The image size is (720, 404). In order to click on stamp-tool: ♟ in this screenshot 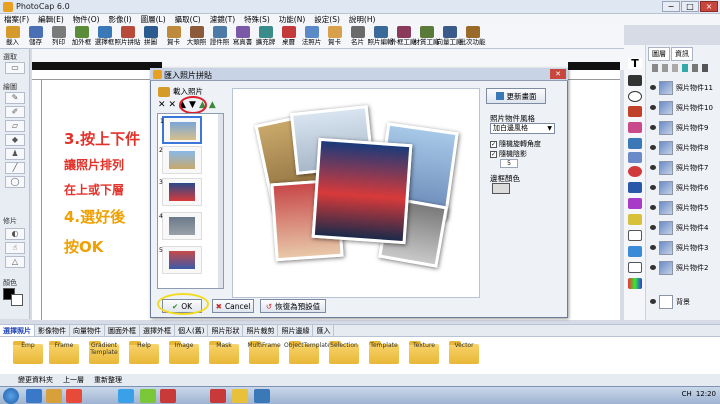, I will do `click(15, 154)`.